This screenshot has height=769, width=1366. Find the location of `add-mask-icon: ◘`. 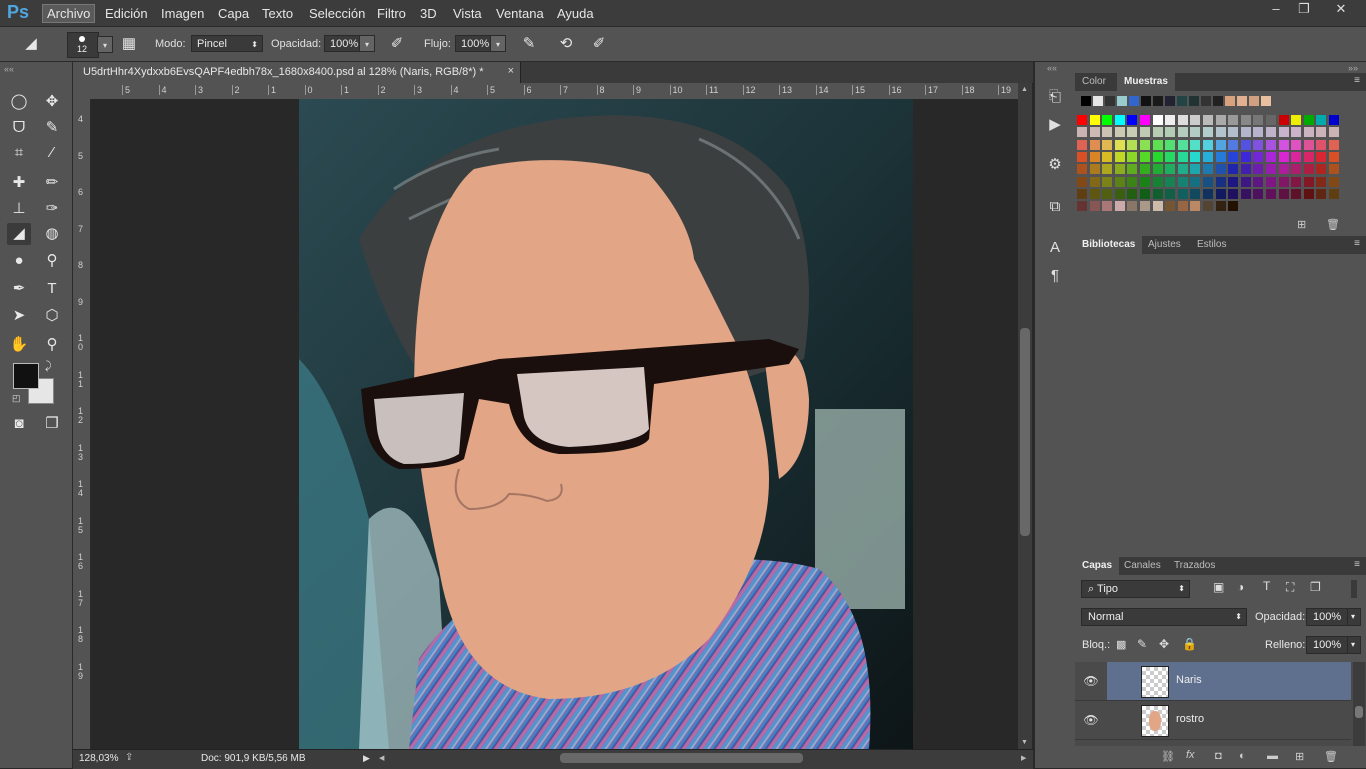

add-mask-icon: ◘ is located at coordinates (1218, 756).